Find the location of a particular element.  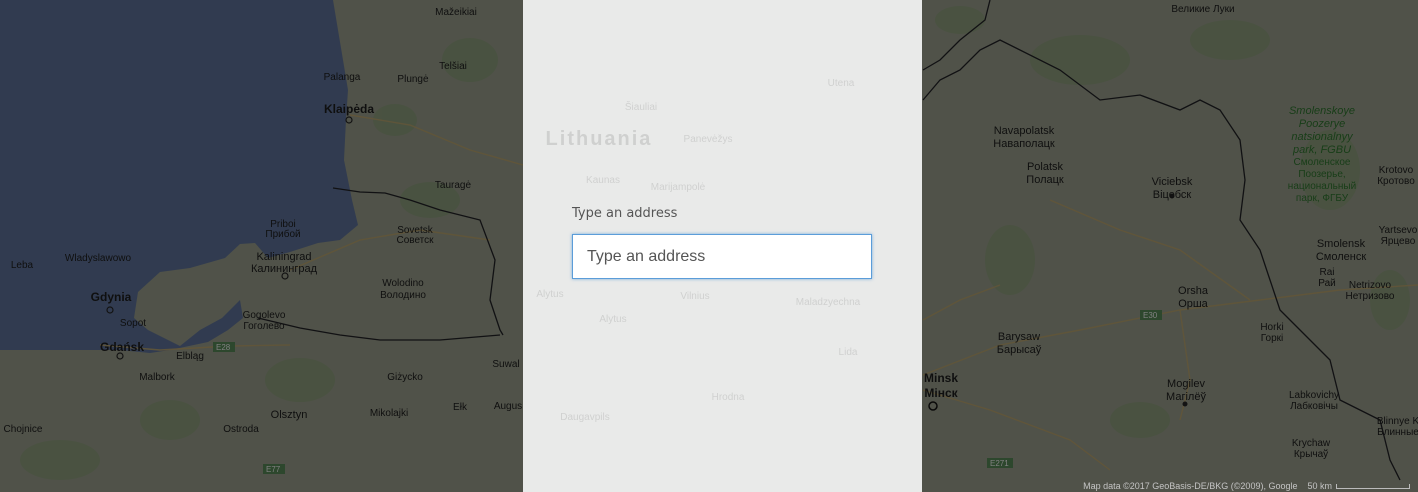

address-input is located at coordinates (722, 256).